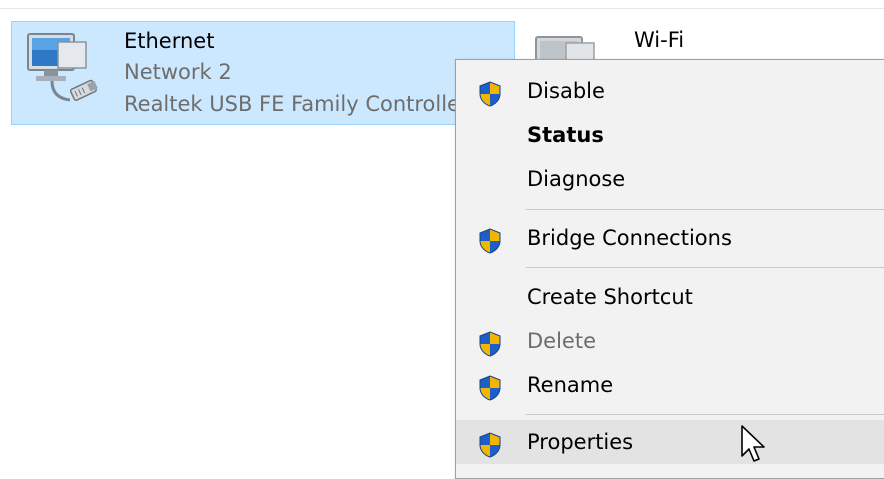 This screenshot has width=884, height=479. I want to click on adapter-name: Wi-Fi, so click(659, 40).